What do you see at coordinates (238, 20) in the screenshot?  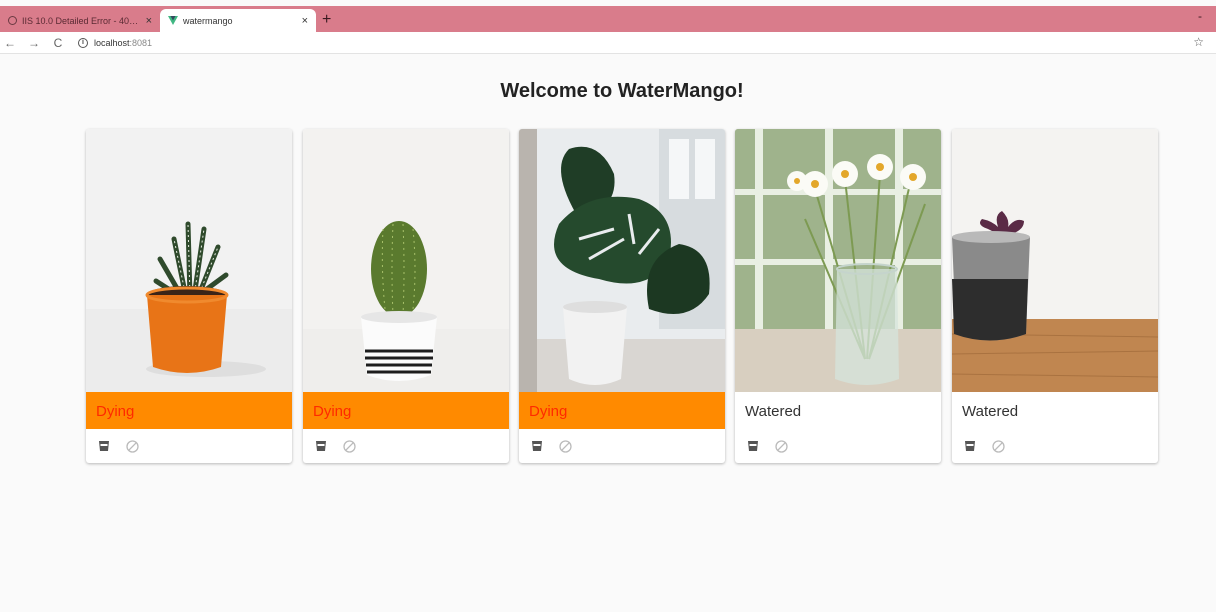 I see `tab-watermango: watermango ×` at bounding box center [238, 20].